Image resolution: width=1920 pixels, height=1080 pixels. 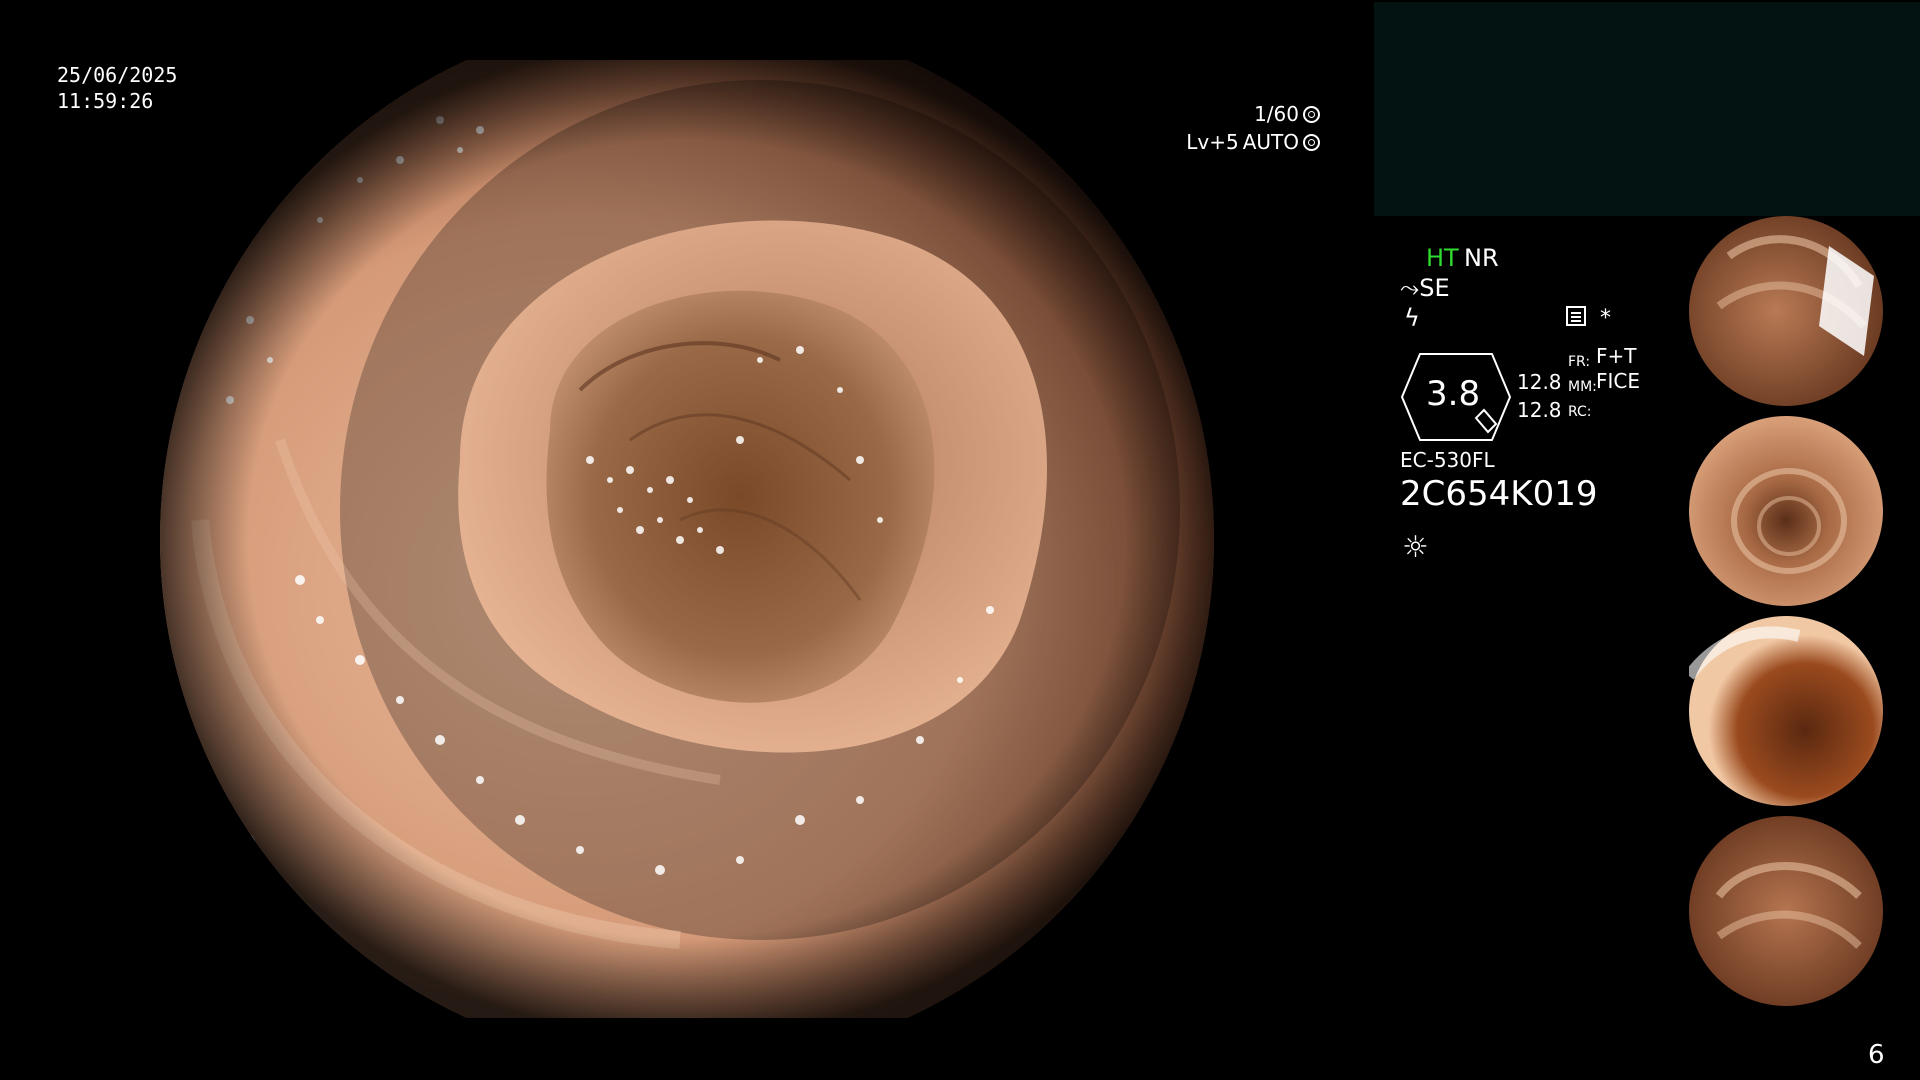 I want to click on mode-text: AUTO, so click(x=1270, y=142).